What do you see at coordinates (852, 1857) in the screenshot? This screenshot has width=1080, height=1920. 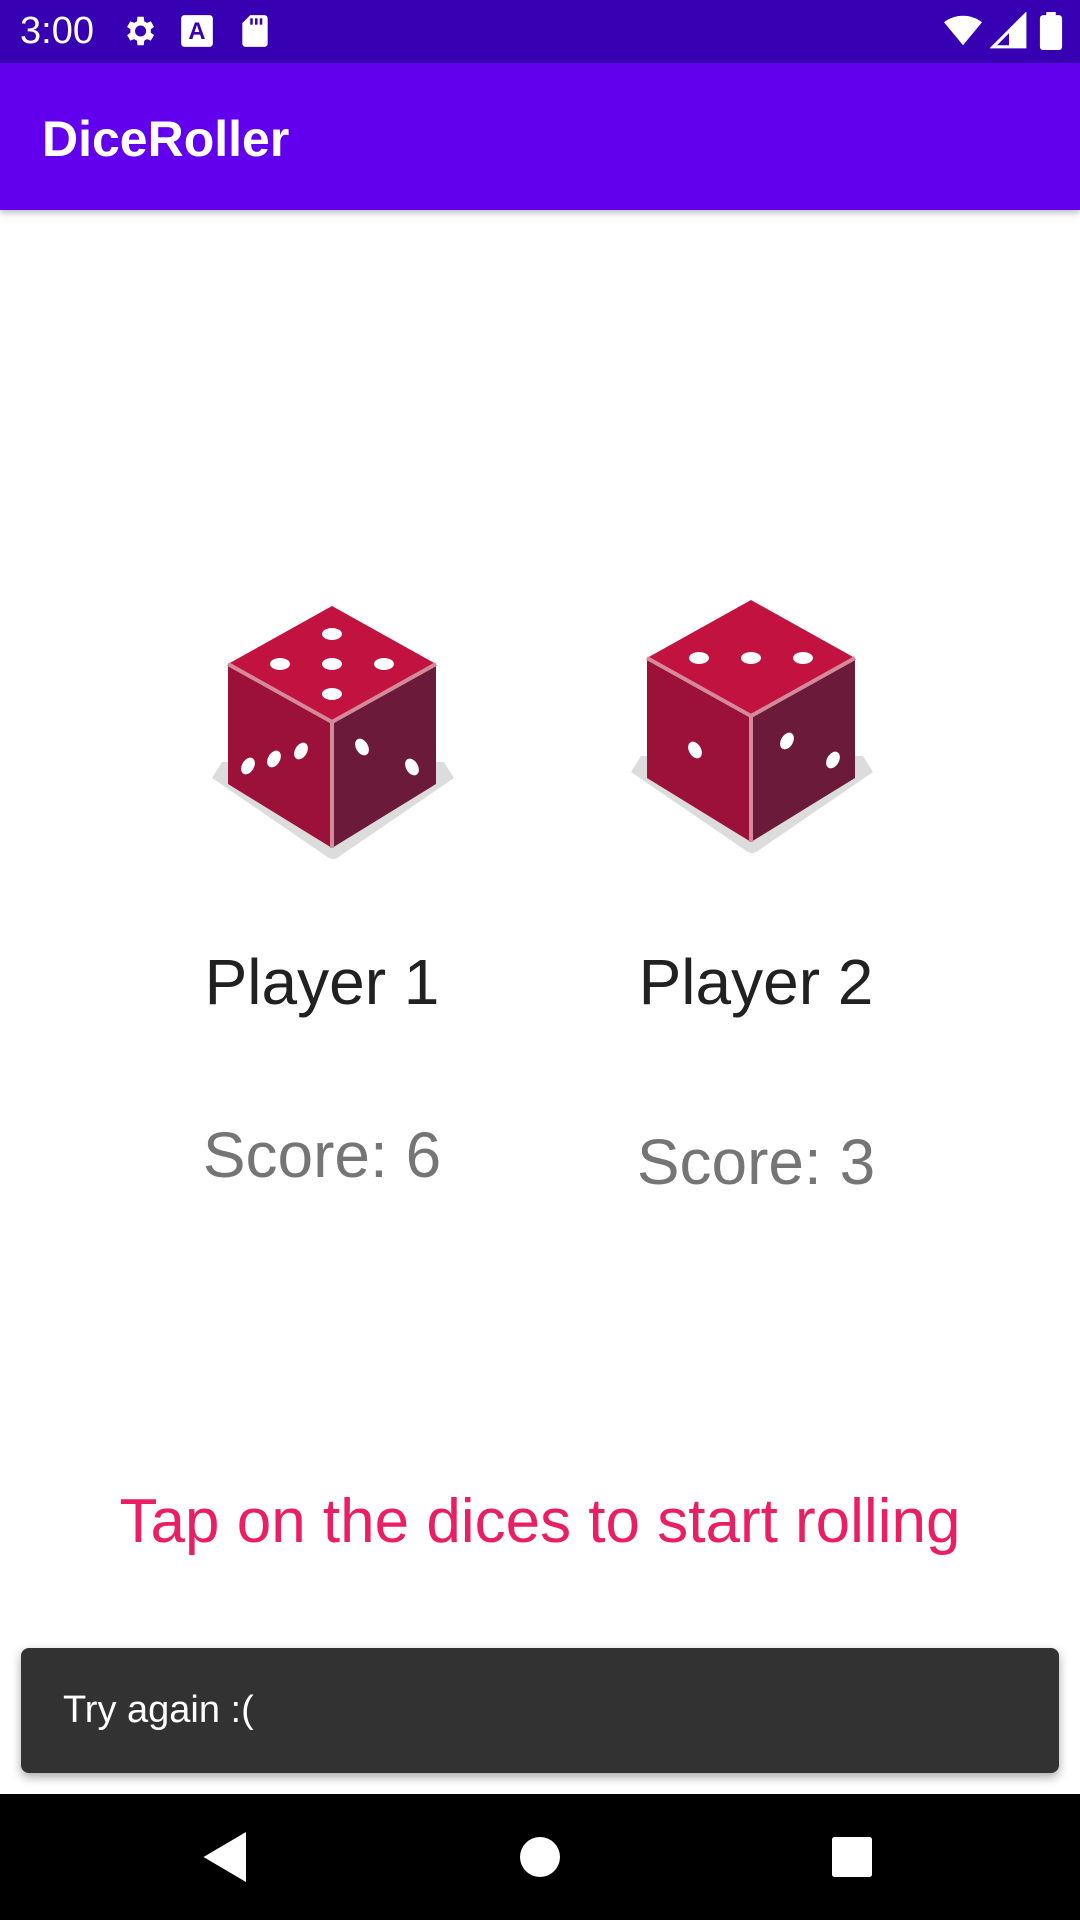 I see `recents-icon` at bounding box center [852, 1857].